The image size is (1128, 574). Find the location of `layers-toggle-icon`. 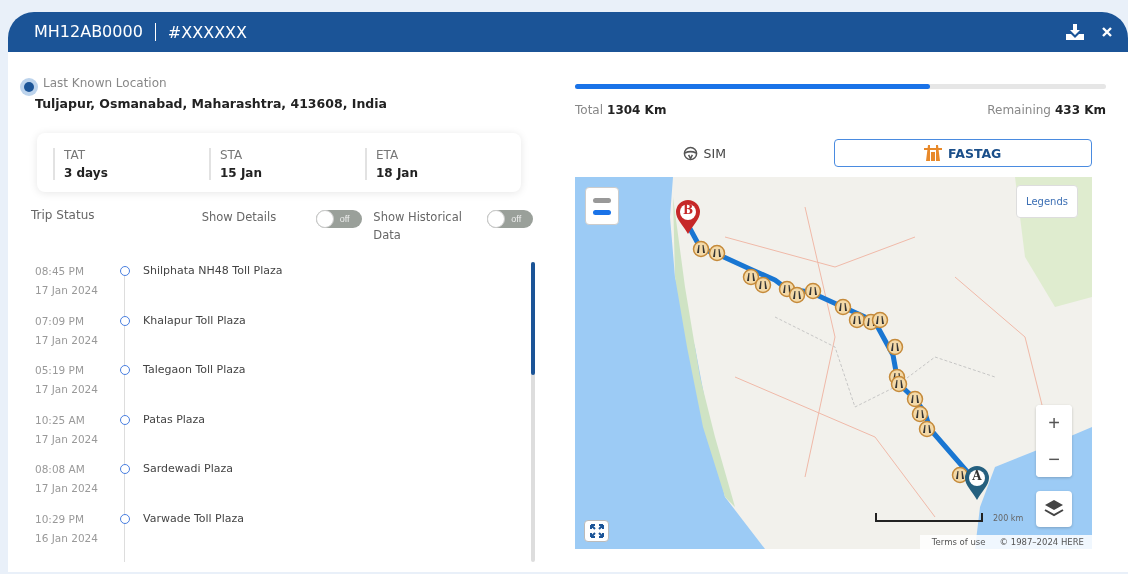

layers-toggle-icon is located at coordinates (602, 206).